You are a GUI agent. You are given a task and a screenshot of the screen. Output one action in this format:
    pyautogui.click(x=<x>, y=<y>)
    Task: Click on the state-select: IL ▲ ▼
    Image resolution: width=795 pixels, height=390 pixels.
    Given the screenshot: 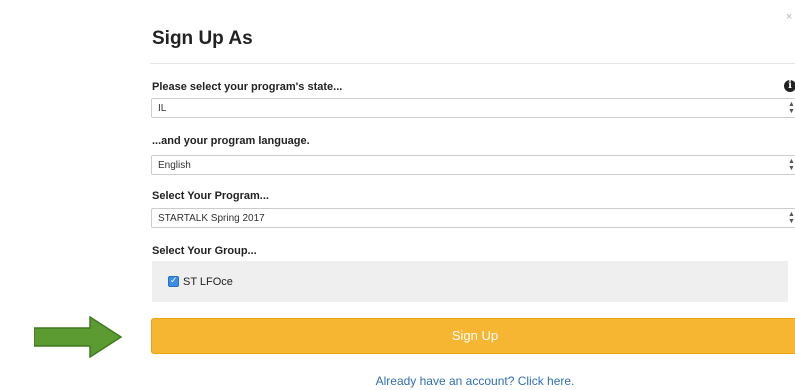 What is the action you would take?
    pyautogui.click(x=473, y=108)
    